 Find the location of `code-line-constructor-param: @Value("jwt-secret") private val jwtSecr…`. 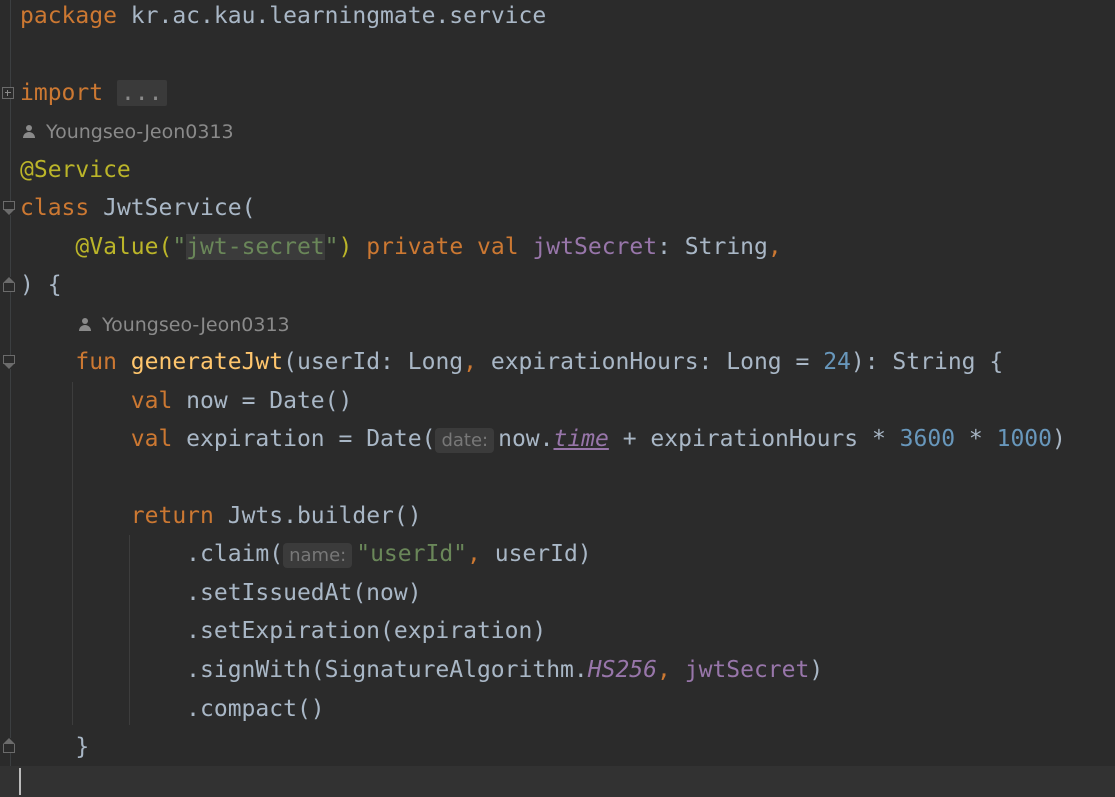

code-line-constructor-param: @Value("jwt-secret") private val jwtSecr… is located at coordinates (401, 247).